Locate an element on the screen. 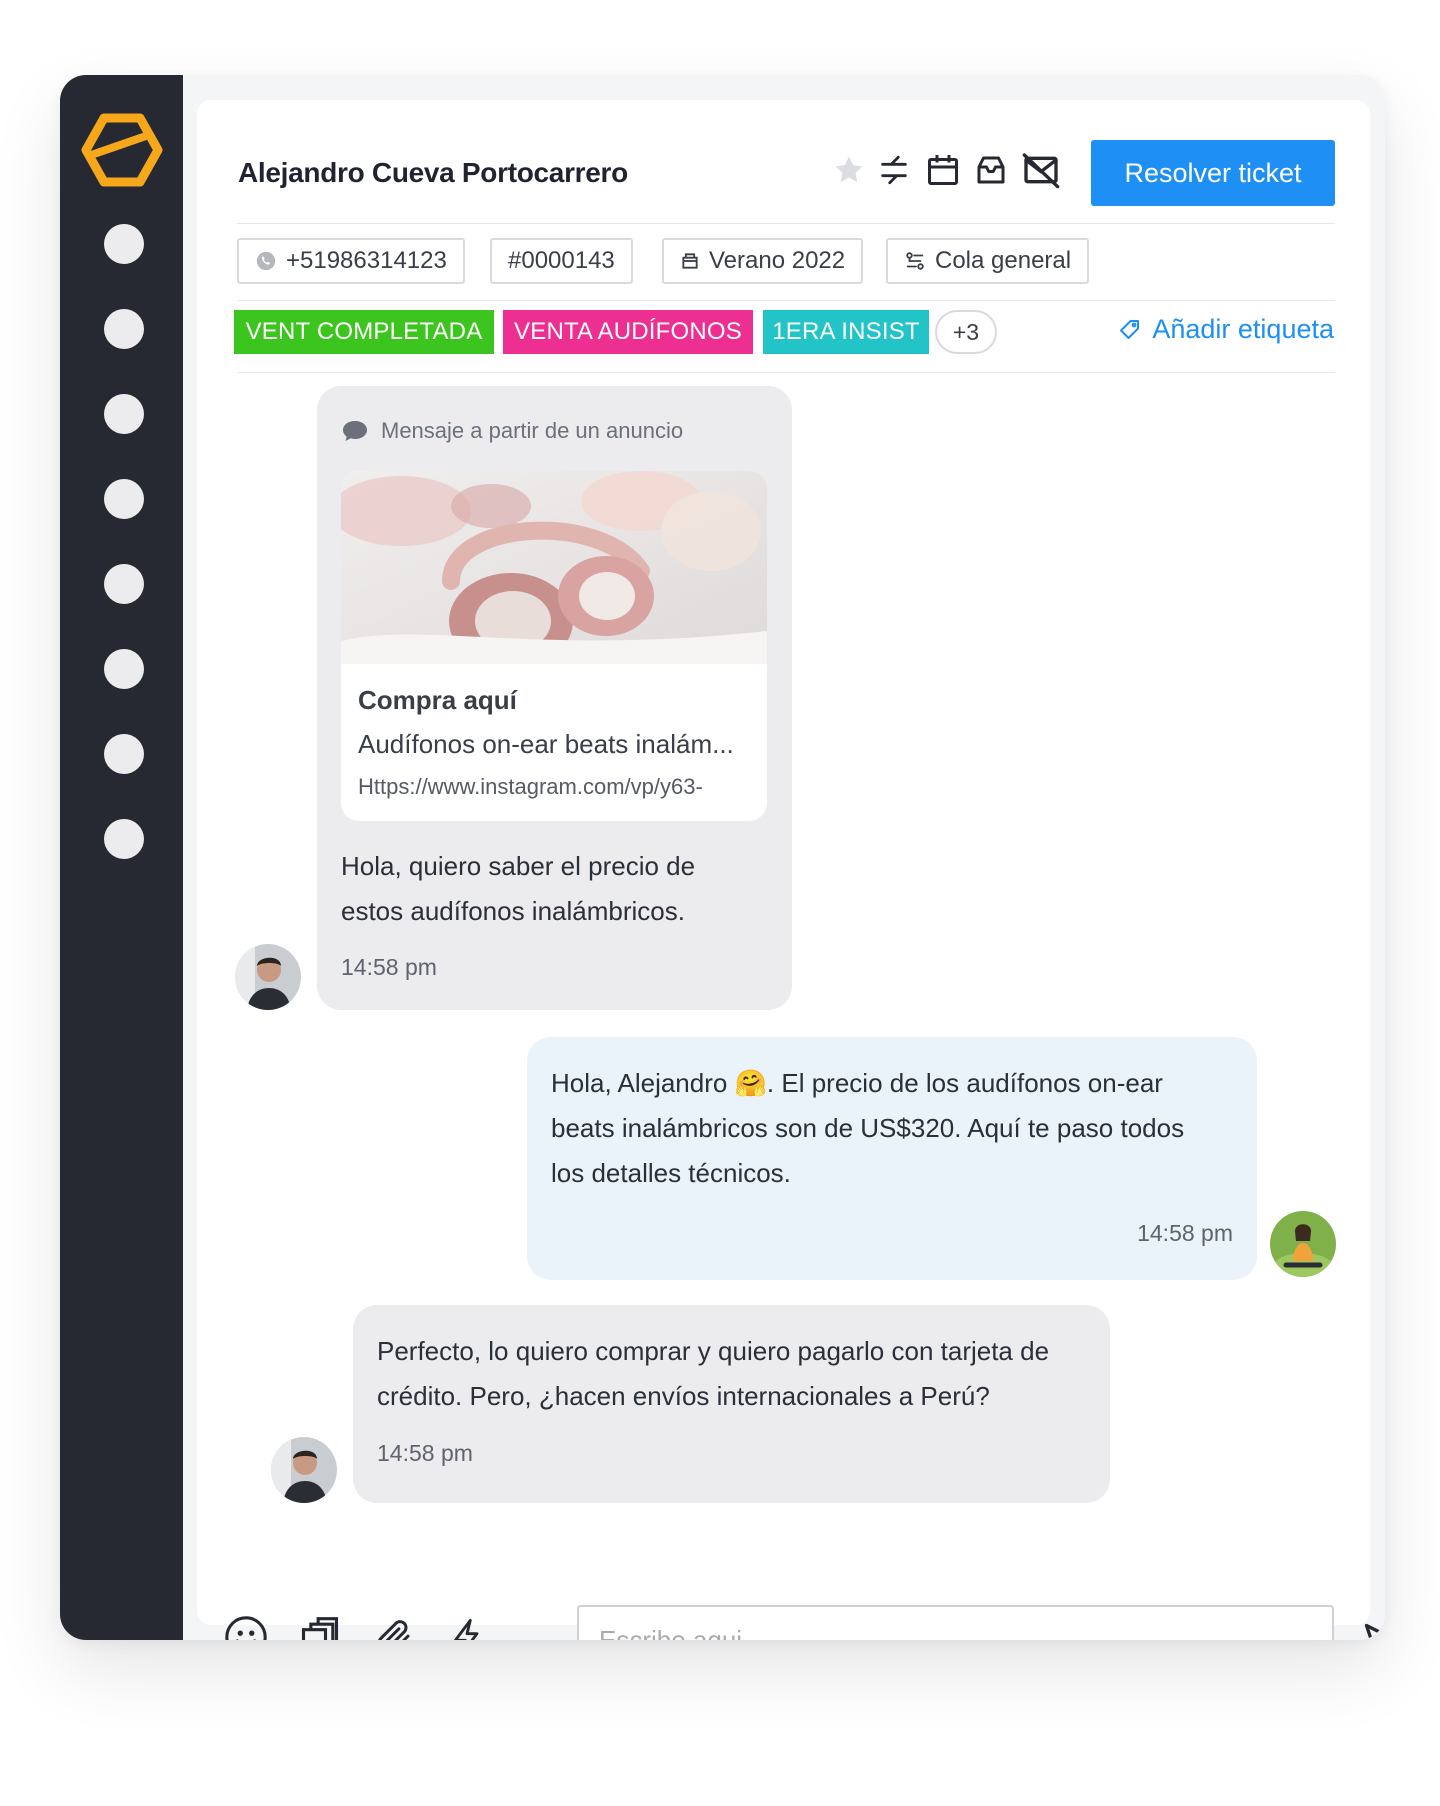 This screenshot has width=1440, height=1806. ad-label: Mensaje a partir de un anuncio is located at coordinates (512, 431).